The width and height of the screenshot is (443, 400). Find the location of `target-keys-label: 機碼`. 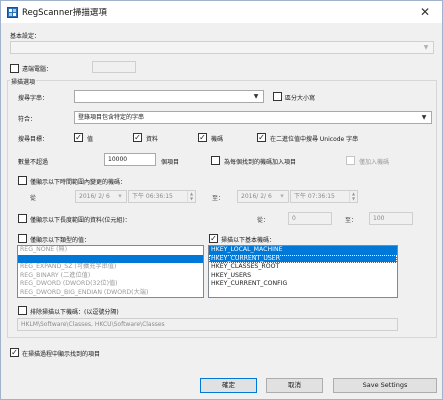

target-keys-label: 機碼 is located at coordinates (217, 139).